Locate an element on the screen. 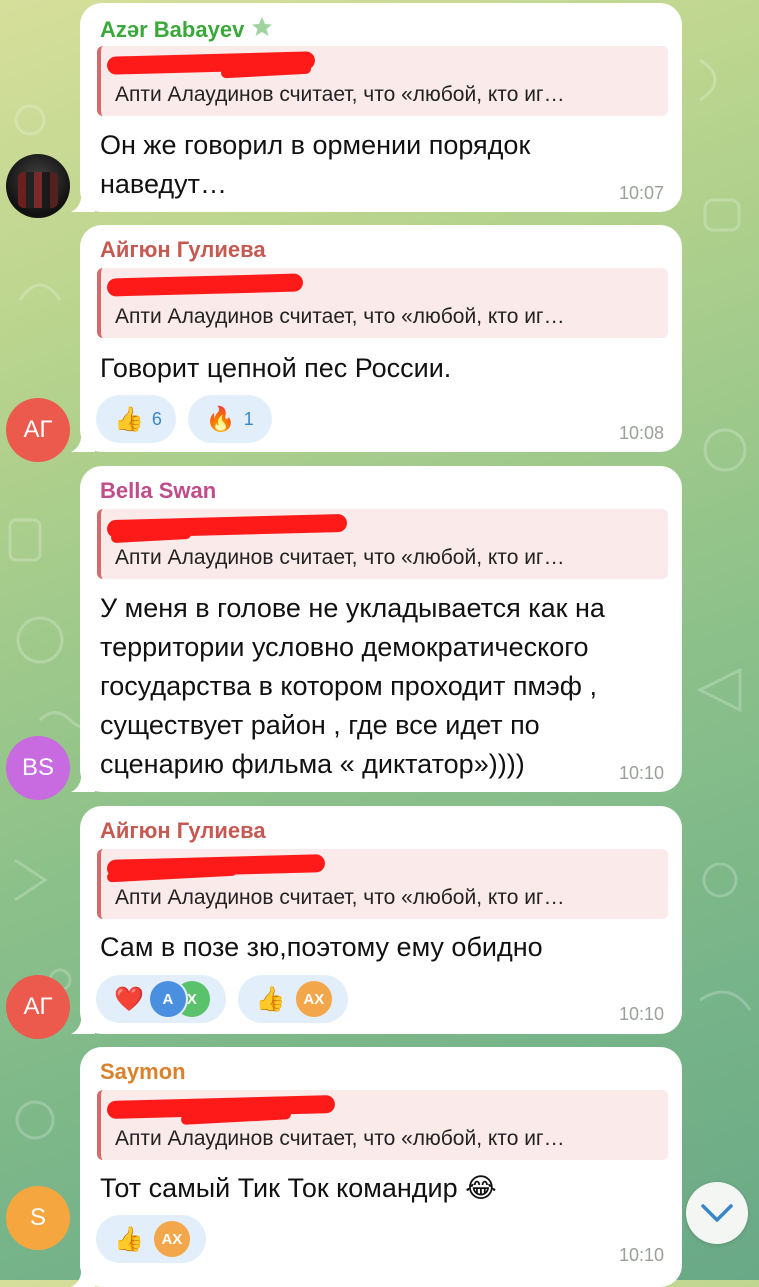 The image size is (759, 1287). message-text: Сам в позе зю,поэтому ему обидно is located at coordinates (321, 947).